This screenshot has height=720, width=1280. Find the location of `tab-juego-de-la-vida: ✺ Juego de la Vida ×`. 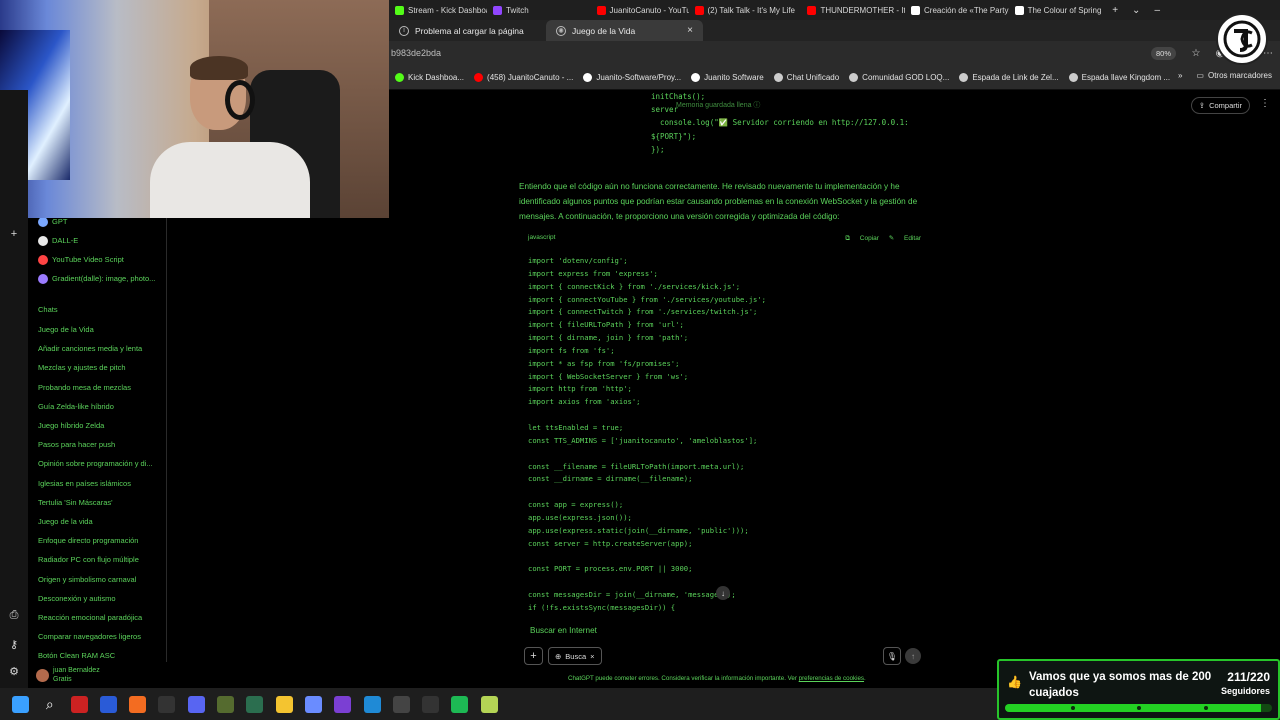

tab-juego-de-la-vida: ✺ Juego de la Vida × is located at coordinates (624, 30).